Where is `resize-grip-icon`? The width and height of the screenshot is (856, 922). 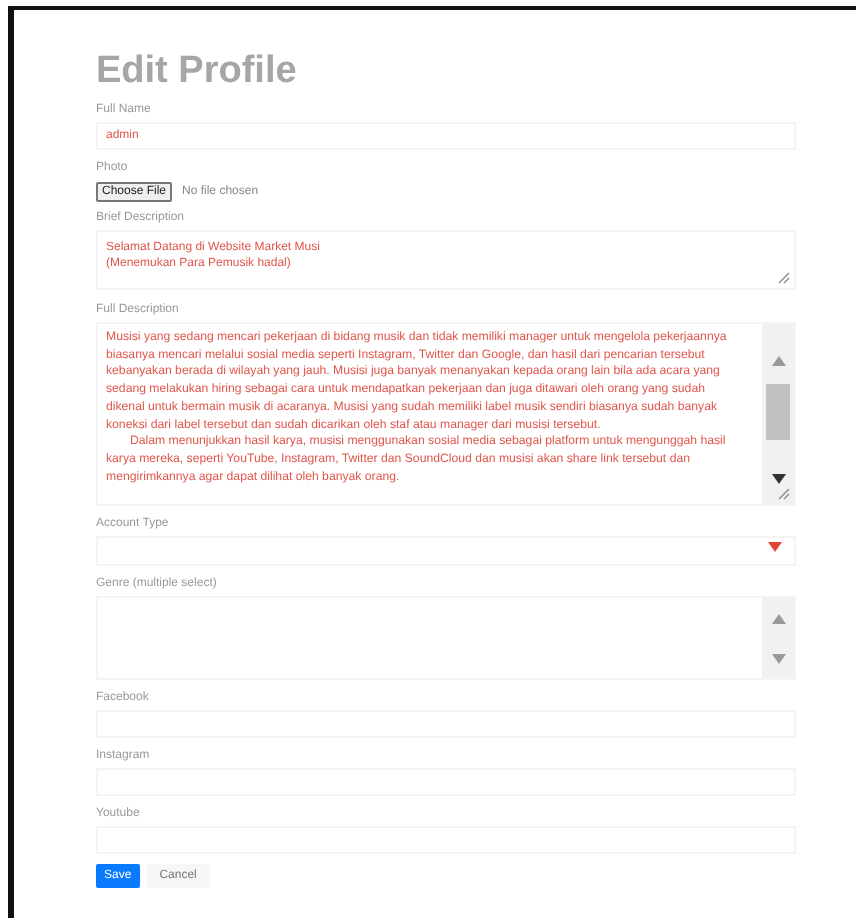
resize-grip-icon is located at coordinates (784, 278).